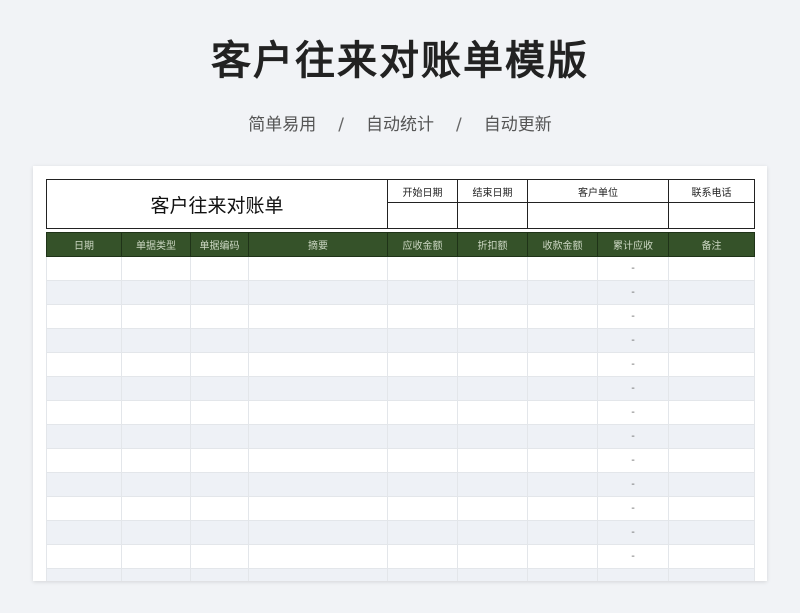 The height and width of the screenshot is (613, 800). Describe the element at coordinates (711, 215) in the screenshot. I see `contact-phone-cell` at that location.